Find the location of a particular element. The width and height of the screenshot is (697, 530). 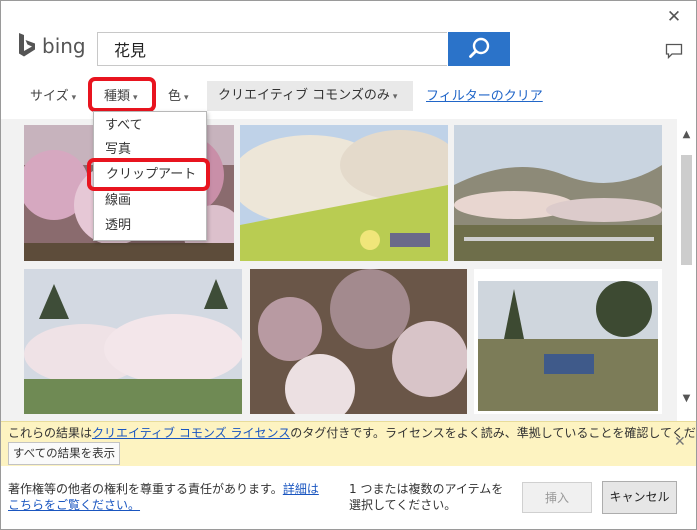

notice-suffix: のタグ付きです。ライセンスをよく読み、準拠していることを確認してください。 is located at coordinates (493, 433).